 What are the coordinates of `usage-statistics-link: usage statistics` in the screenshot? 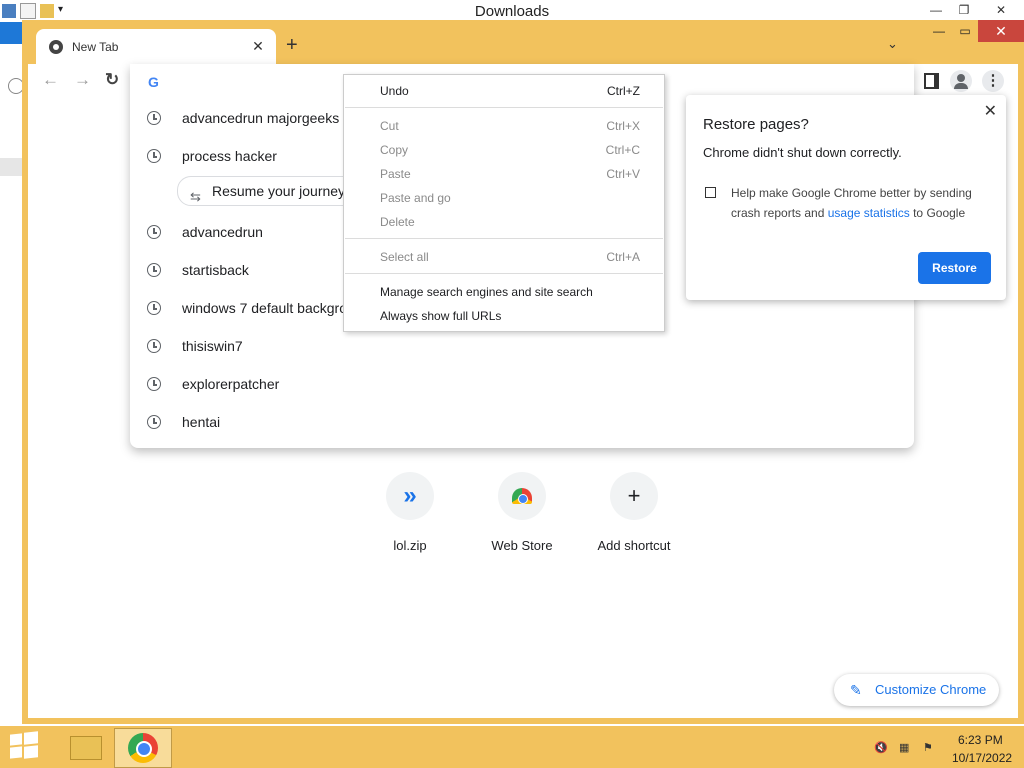 It's located at (869, 213).